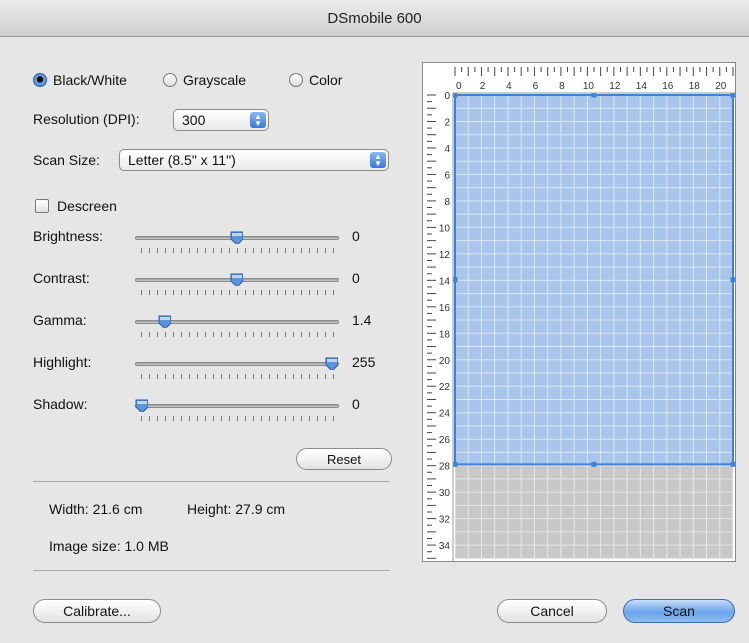  What do you see at coordinates (445, 467) in the screenshot?
I see `ruler-label: 28` at bounding box center [445, 467].